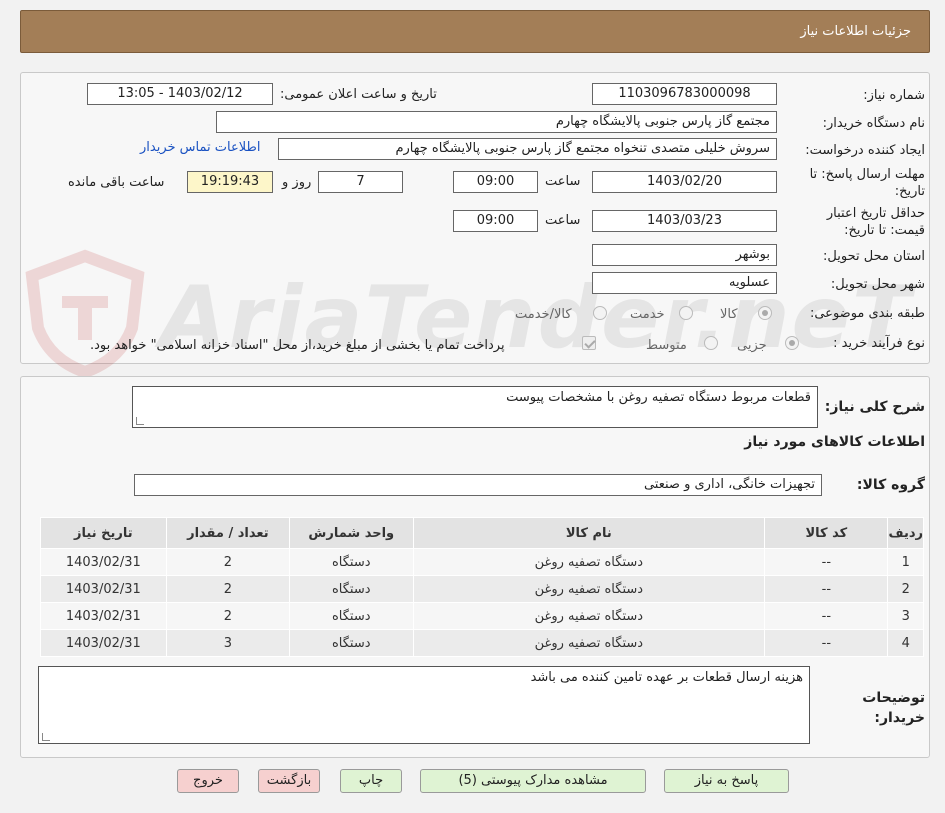  I want to click on goods-group-label: گروه کالا:, so click(890, 485).